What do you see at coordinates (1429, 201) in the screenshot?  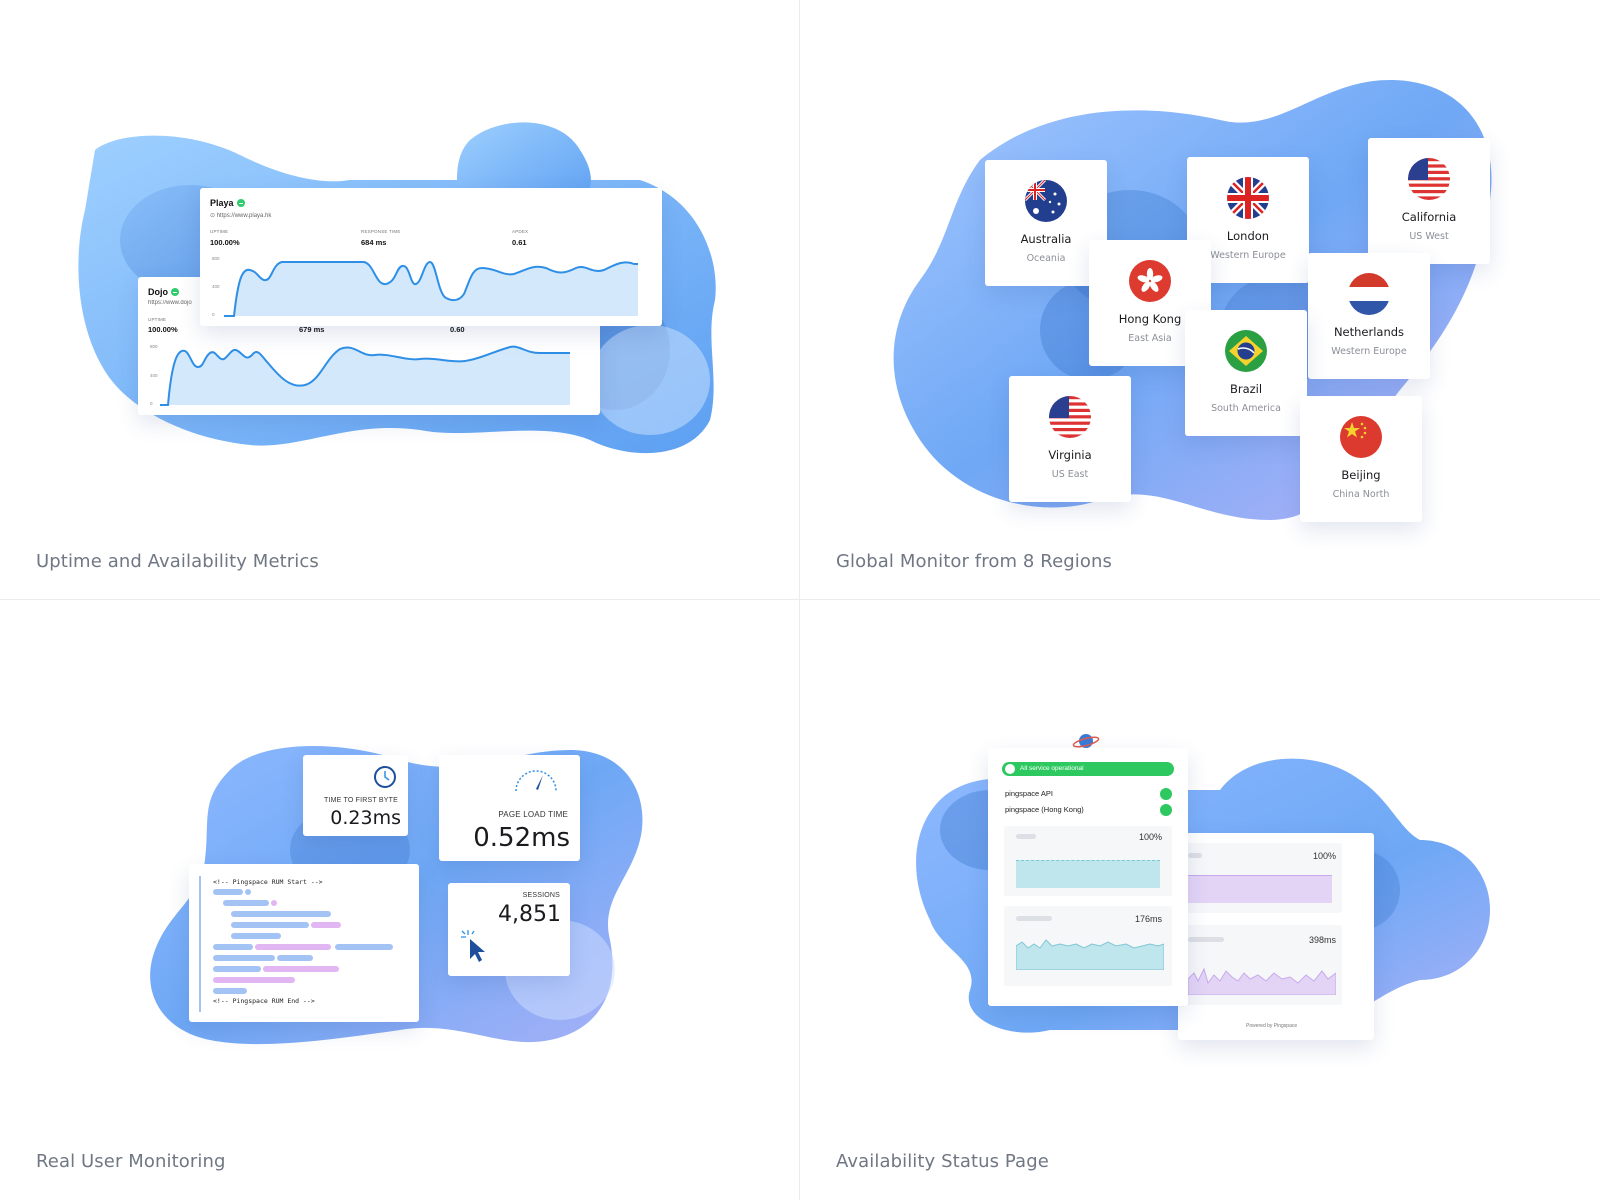 I see `region-card-california: California US West` at bounding box center [1429, 201].